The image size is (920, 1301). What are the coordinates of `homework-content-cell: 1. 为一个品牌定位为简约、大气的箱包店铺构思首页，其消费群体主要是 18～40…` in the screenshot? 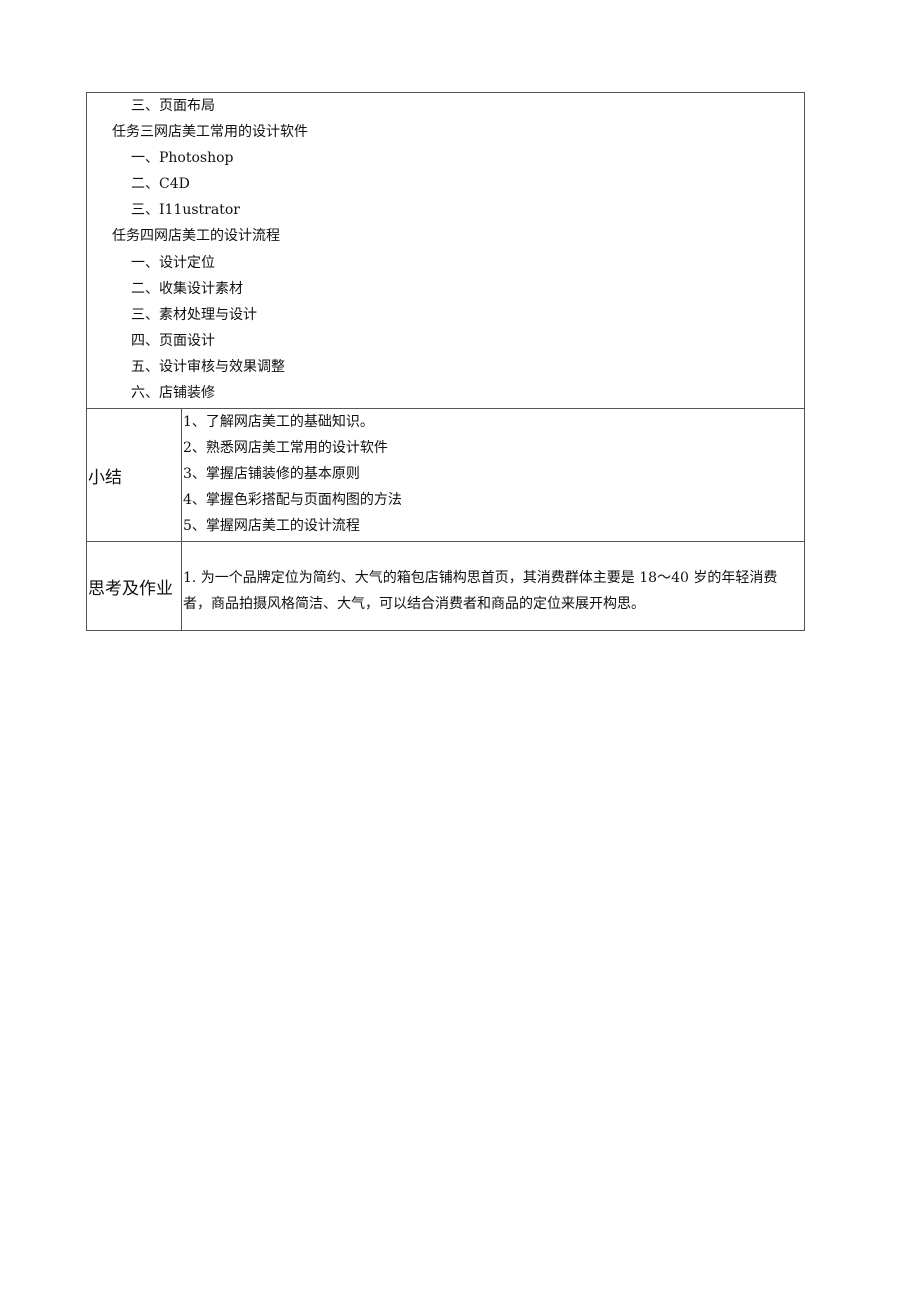 It's located at (493, 586).